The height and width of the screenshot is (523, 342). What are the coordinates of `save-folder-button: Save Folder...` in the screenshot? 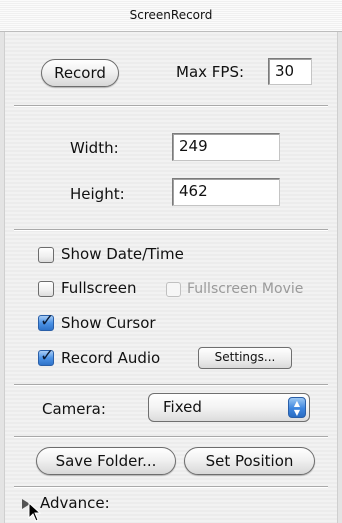 It's located at (106, 461).